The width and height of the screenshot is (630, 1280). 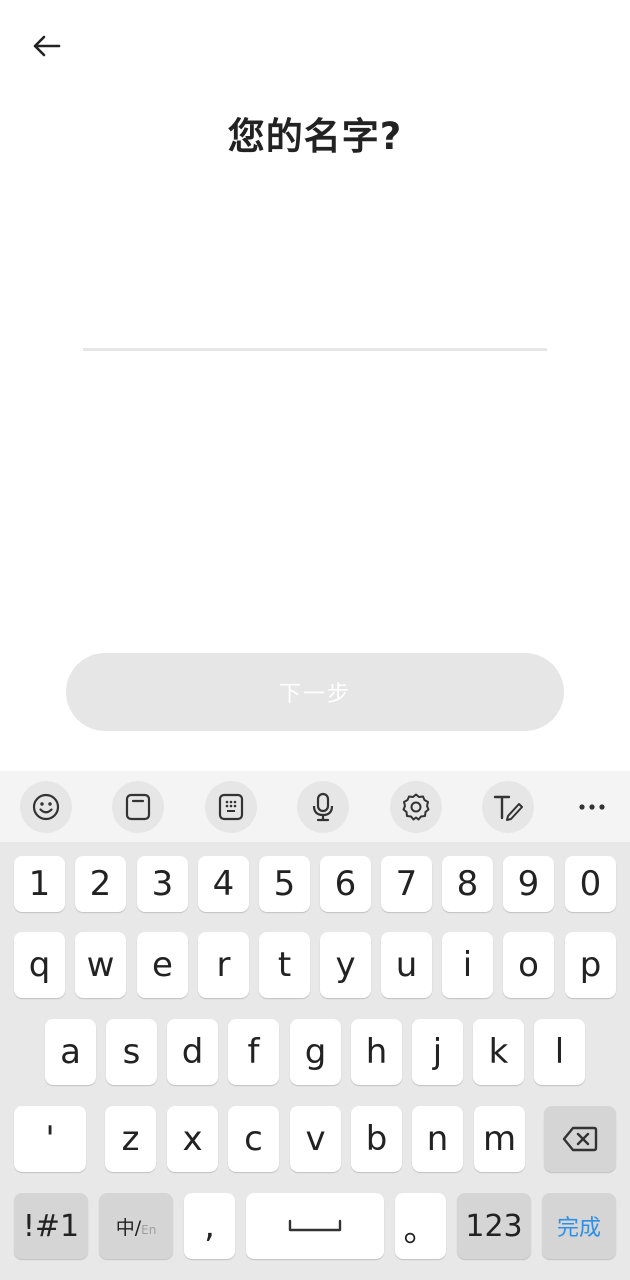 What do you see at coordinates (528, 965) in the screenshot?
I see `key-o: o` at bounding box center [528, 965].